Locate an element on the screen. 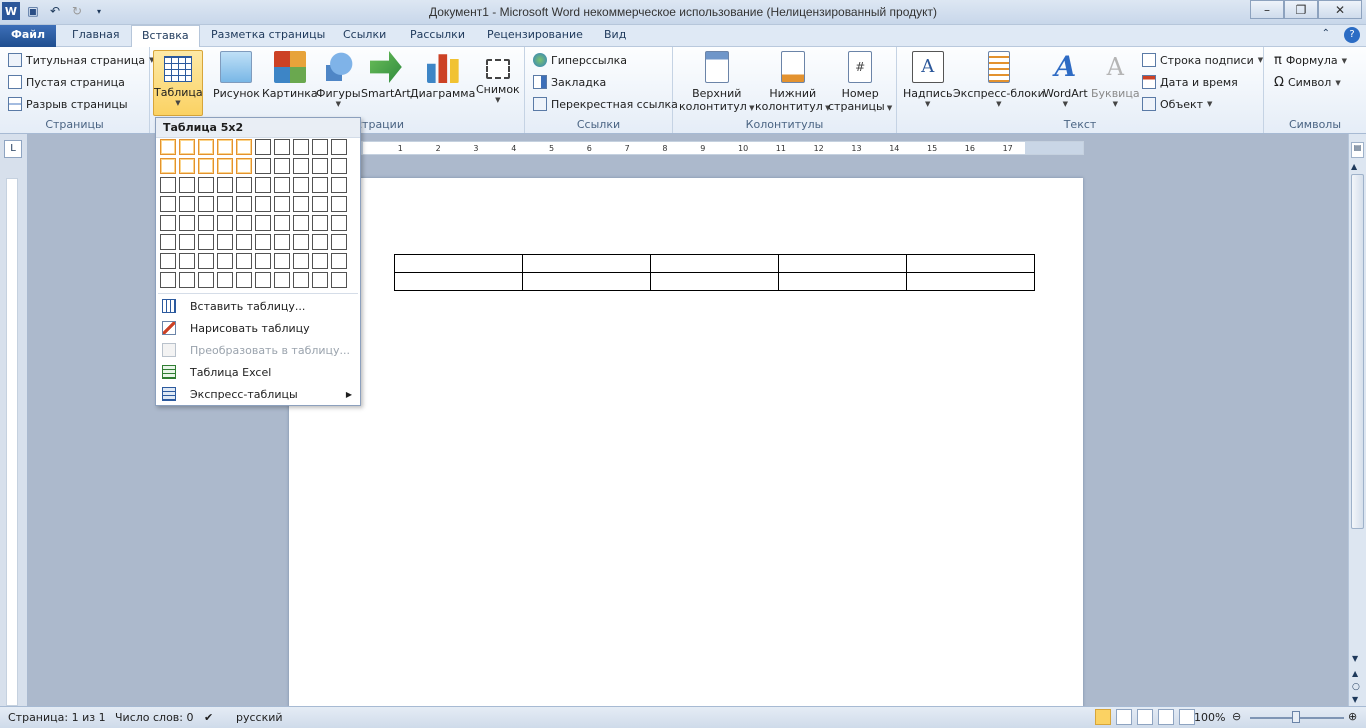 The width and height of the screenshot is (1366, 728). zoom-in-icon: ⊕ is located at coordinates (1352, 716).